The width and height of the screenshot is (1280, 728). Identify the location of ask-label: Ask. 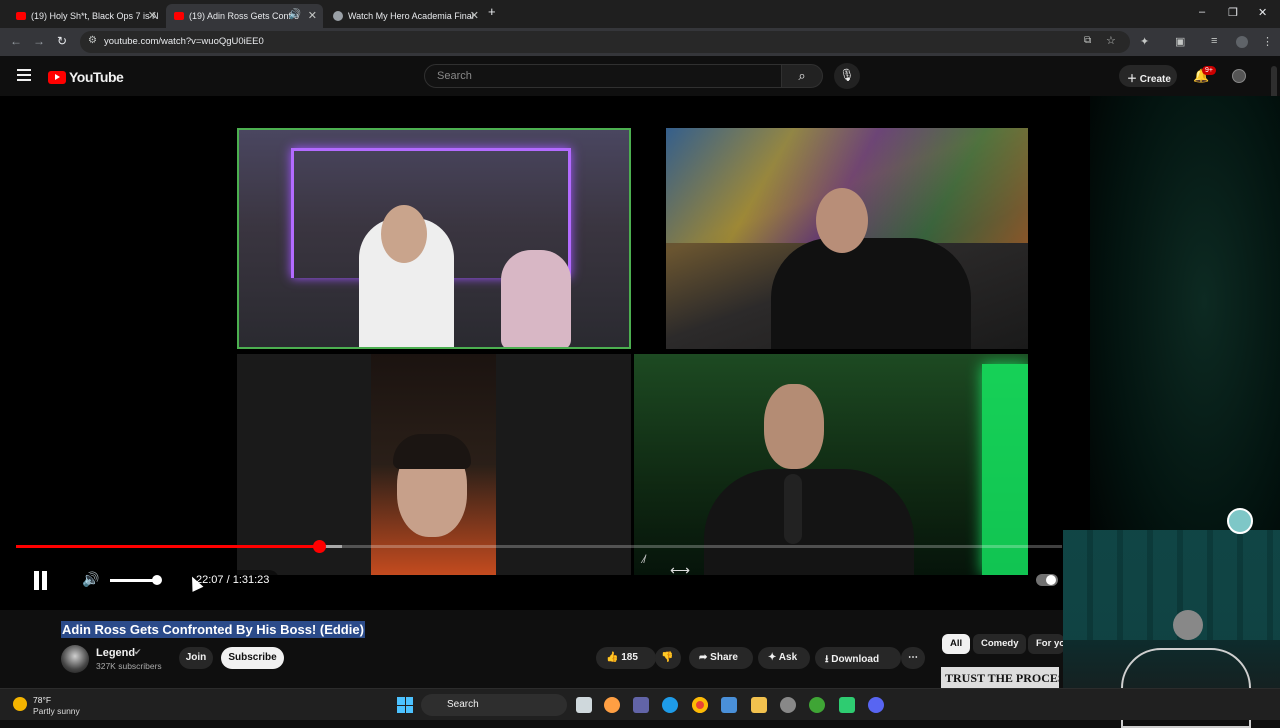
(788, 657).